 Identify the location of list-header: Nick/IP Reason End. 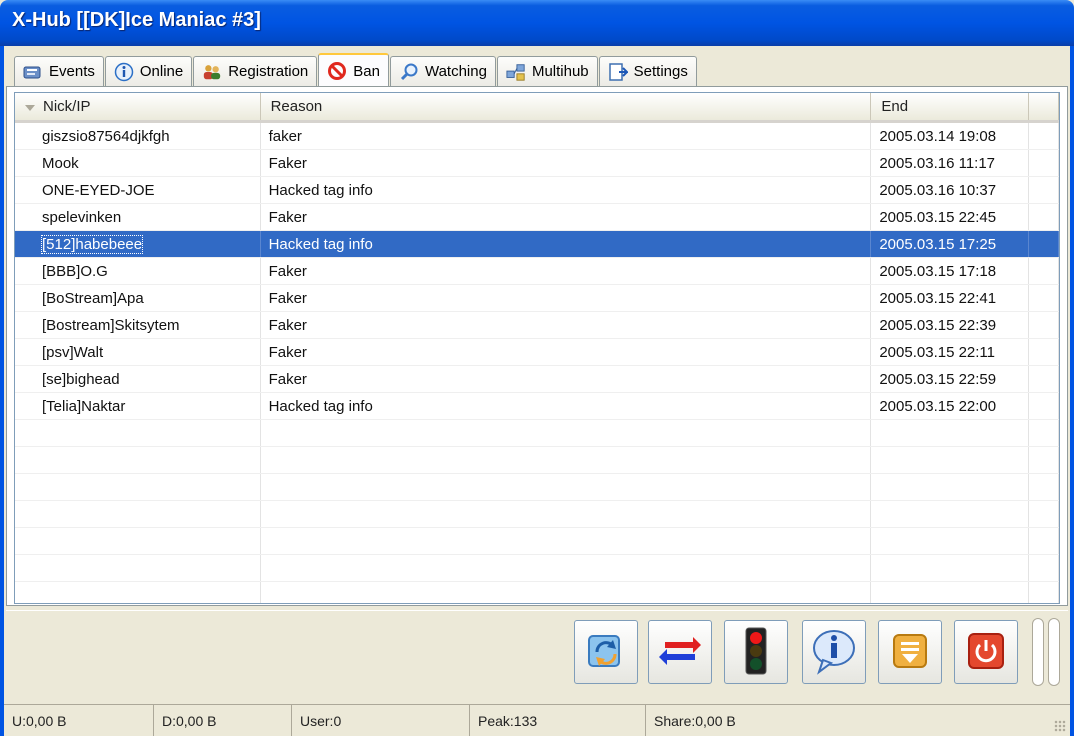
(537, 108).